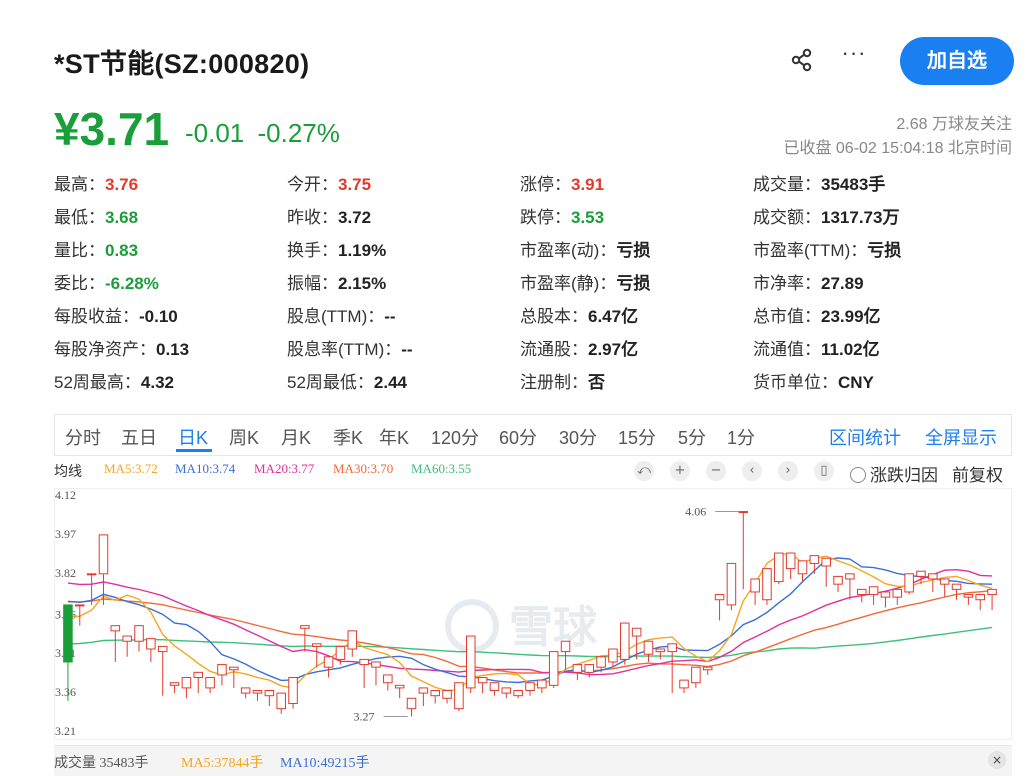  What do you see at coordinates (312, 184) in the screenshot?
I see `quote-label: 今开：` at bounding box center [312, 184].